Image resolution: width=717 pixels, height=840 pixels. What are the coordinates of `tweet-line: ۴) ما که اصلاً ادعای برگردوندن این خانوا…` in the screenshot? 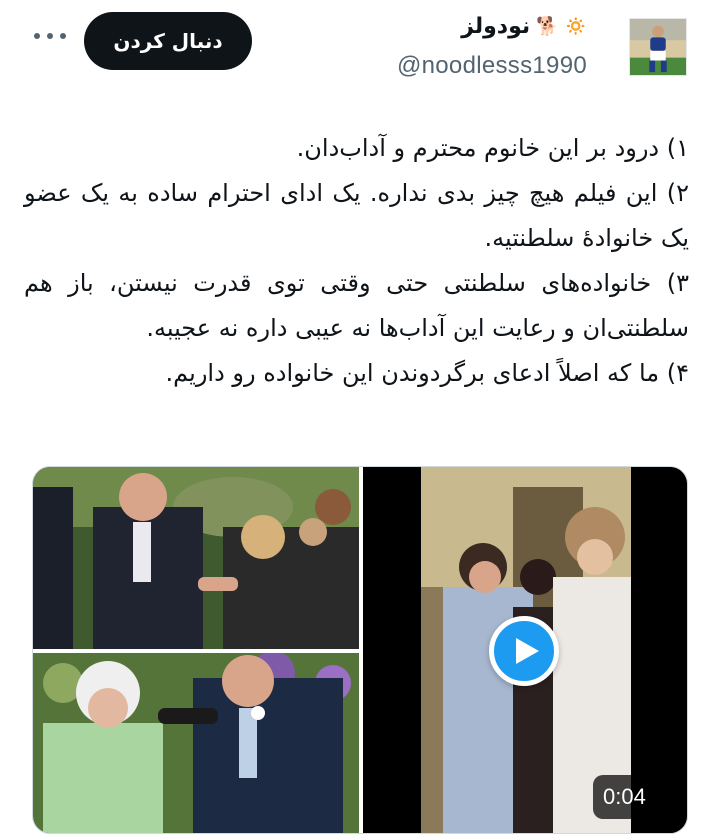 It's located at (427, 373).